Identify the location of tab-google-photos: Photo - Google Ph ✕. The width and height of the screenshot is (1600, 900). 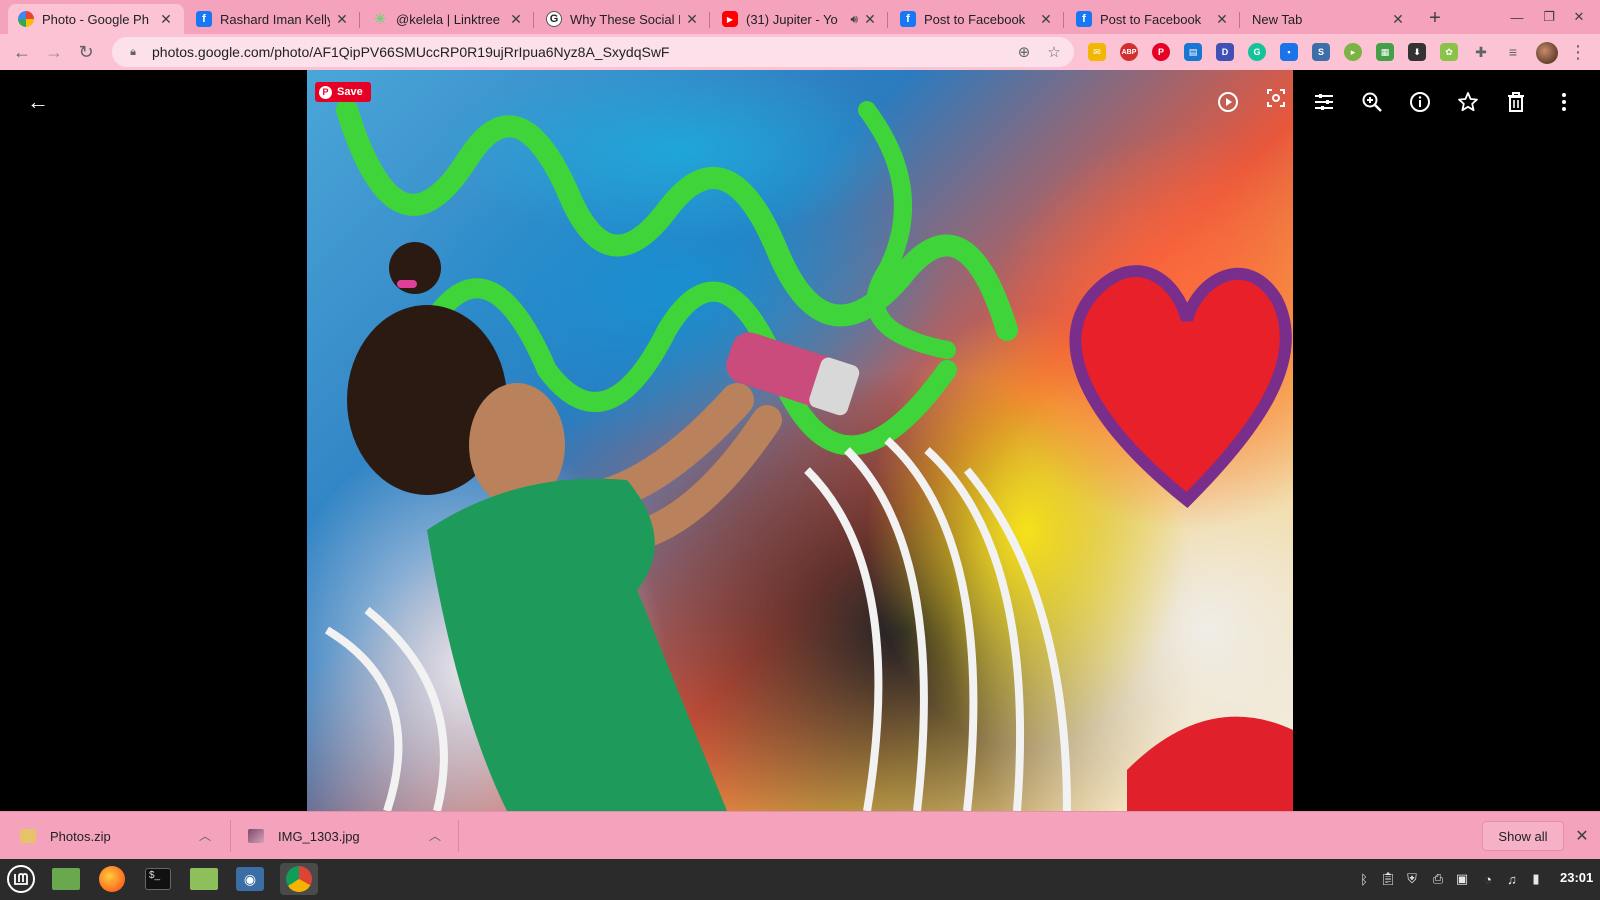
(96, 19).